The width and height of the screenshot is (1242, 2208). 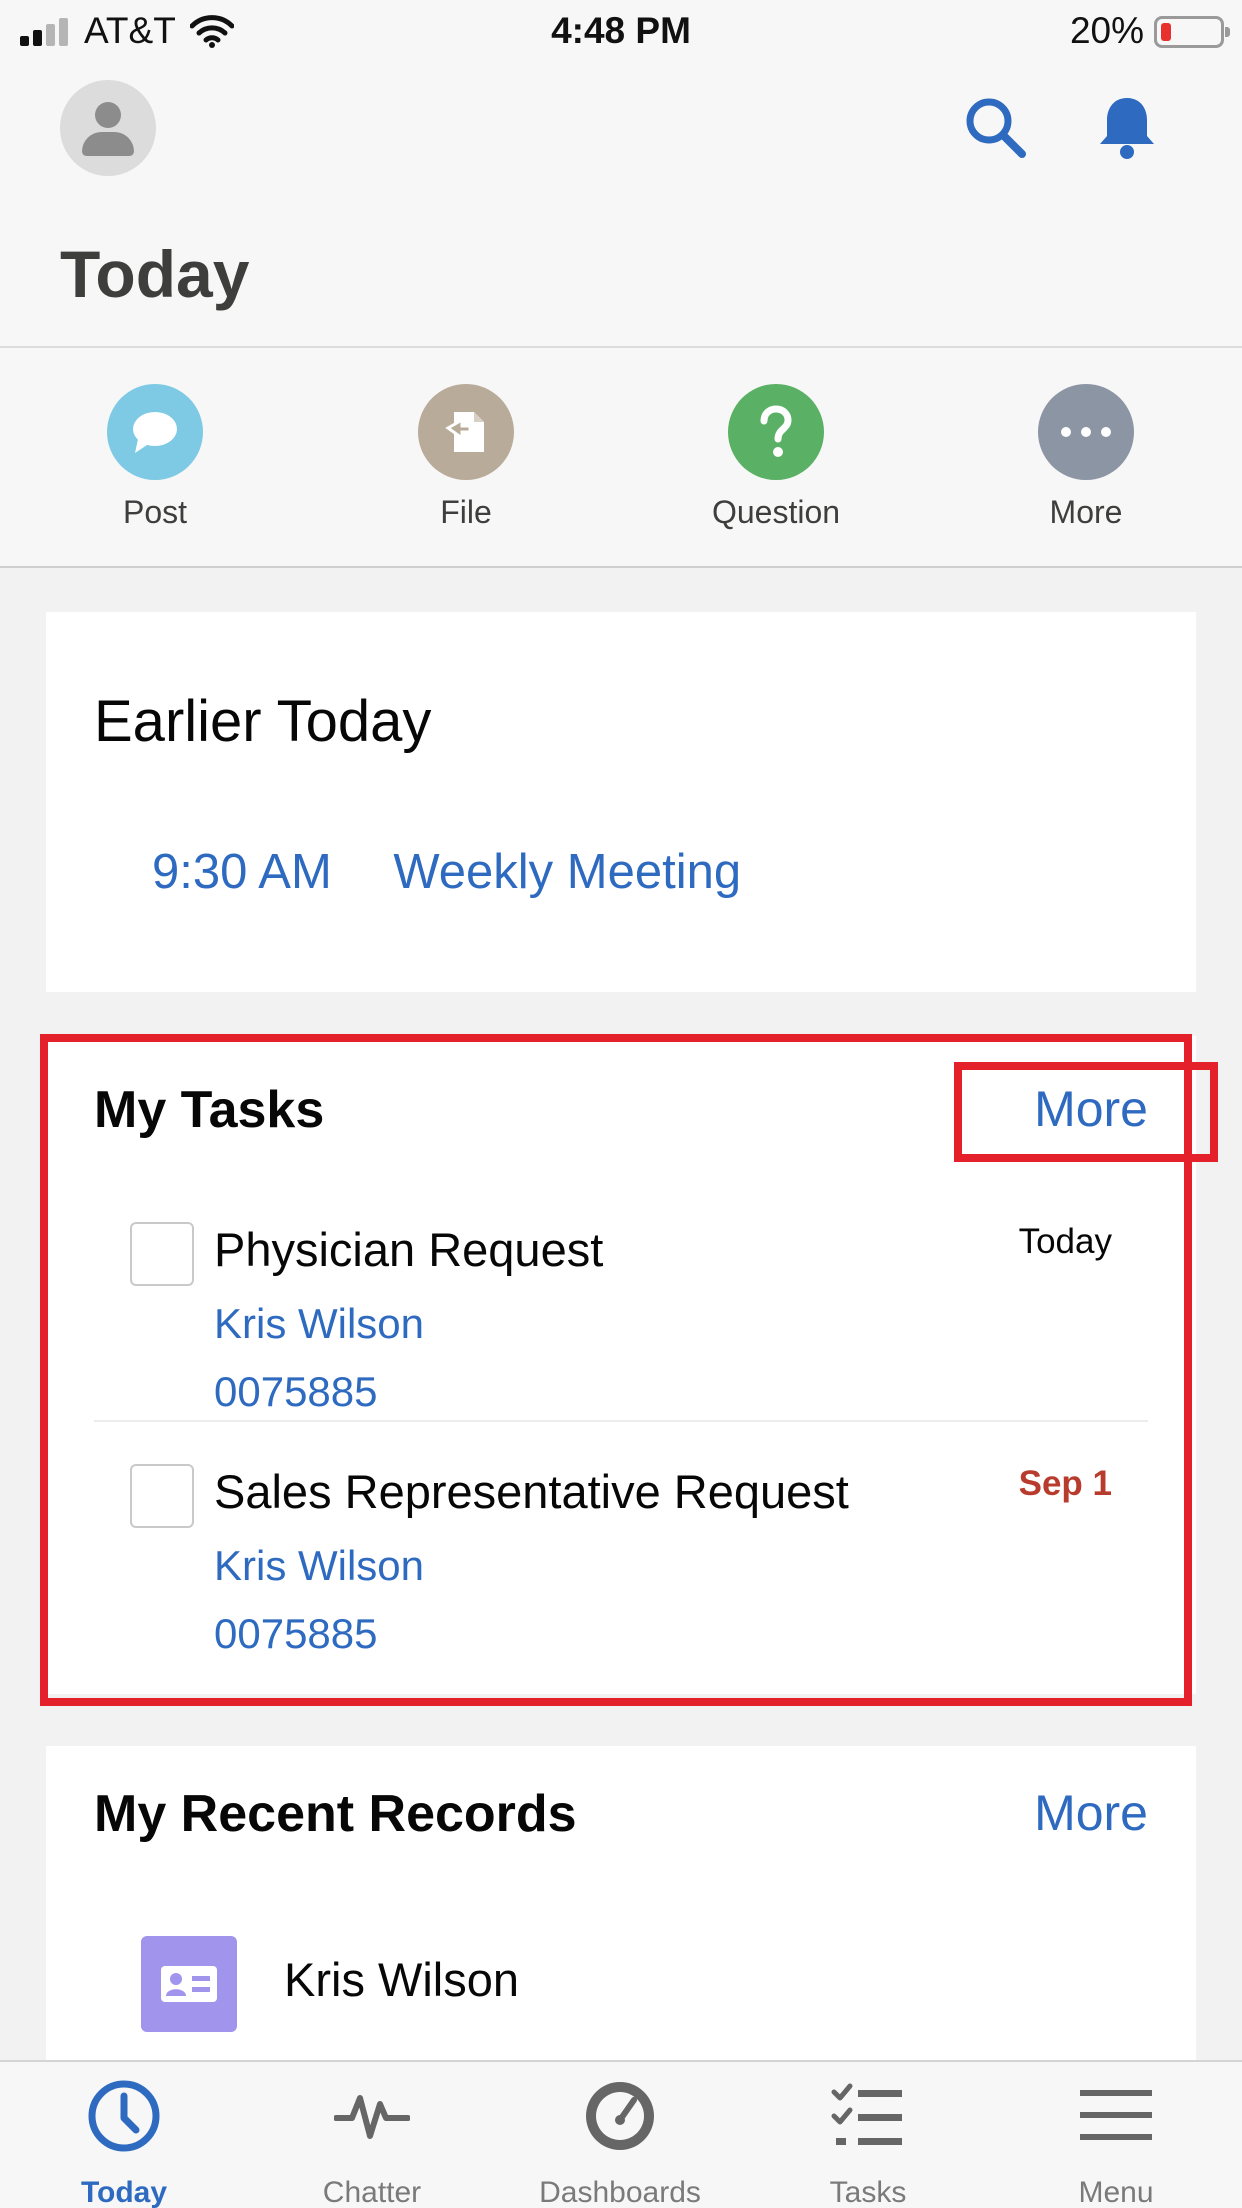 What do you see at coordinates (621, 1906) in the screenshot?
I see `recent-records-card: My Recent Records More Kris Wilson` at bounding box center [621, 1906].